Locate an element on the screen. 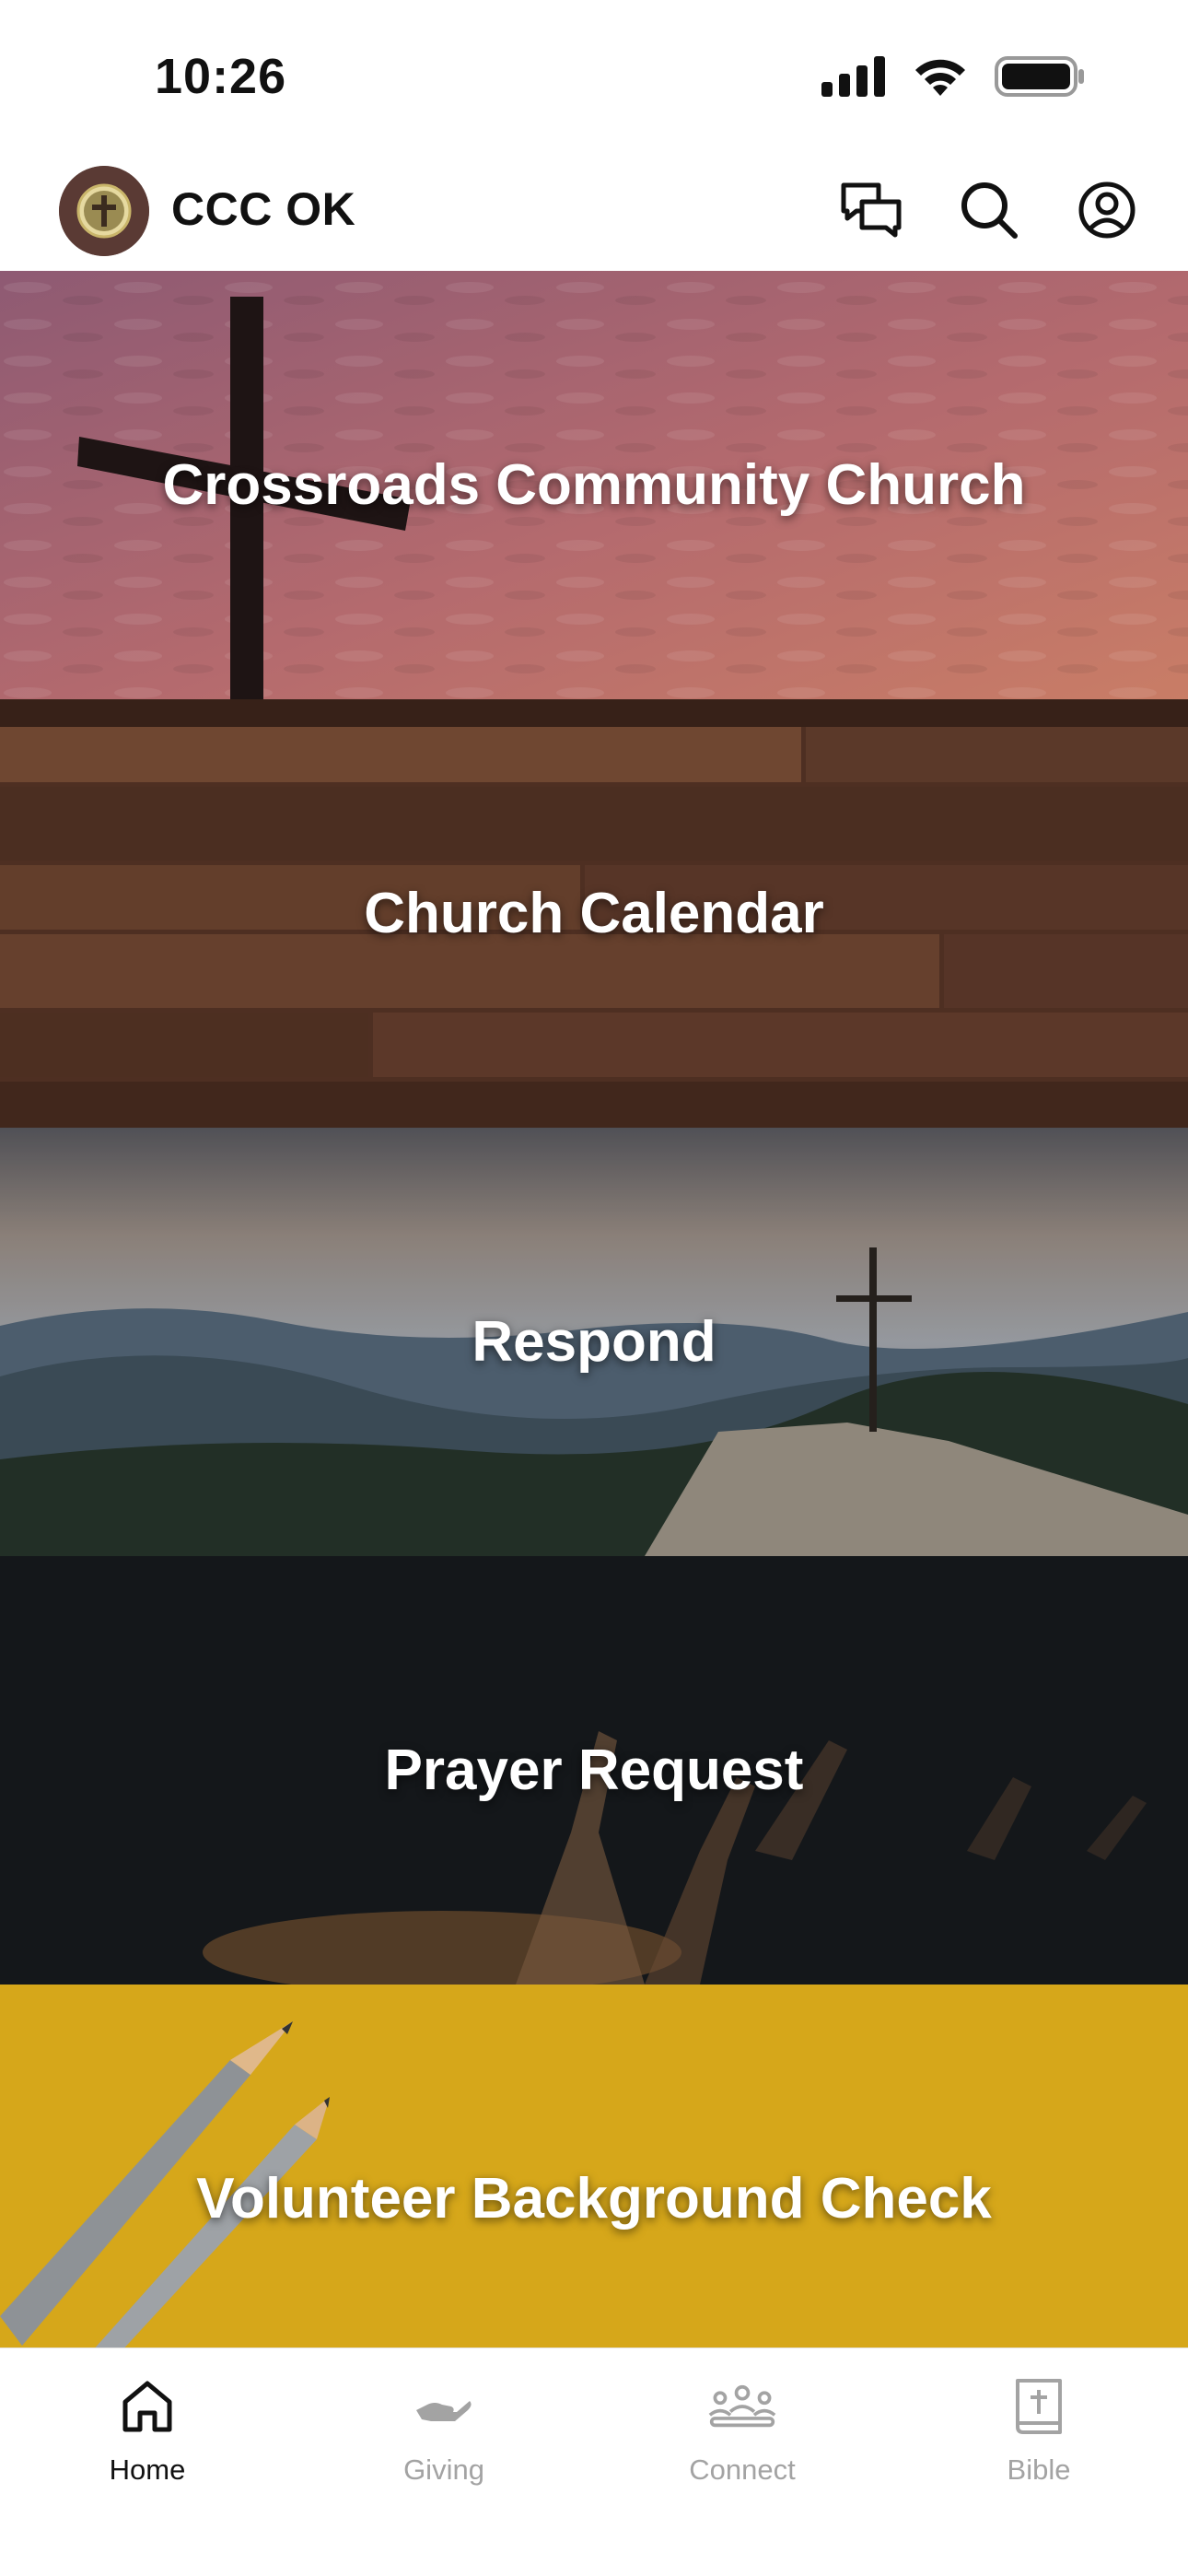 The height and width of the screenshot is (2576, 1188). profile-icon is located at coordinates (1107, 210).